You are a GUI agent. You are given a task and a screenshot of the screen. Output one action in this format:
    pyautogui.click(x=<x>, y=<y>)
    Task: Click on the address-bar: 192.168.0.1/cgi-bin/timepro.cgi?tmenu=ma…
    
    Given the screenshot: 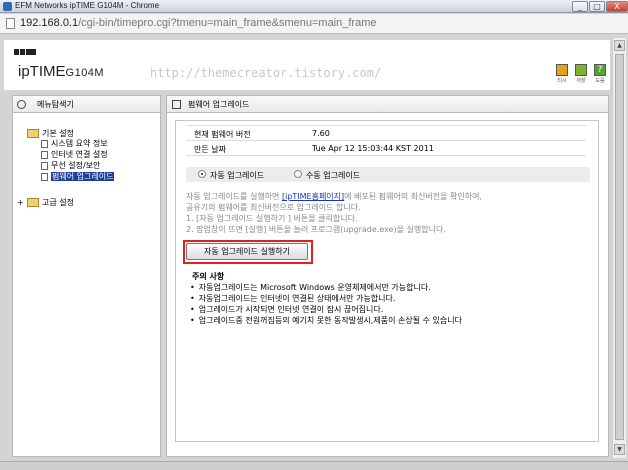 What is the action you would take?
    pyautogui.click(x=314, y=24)
    